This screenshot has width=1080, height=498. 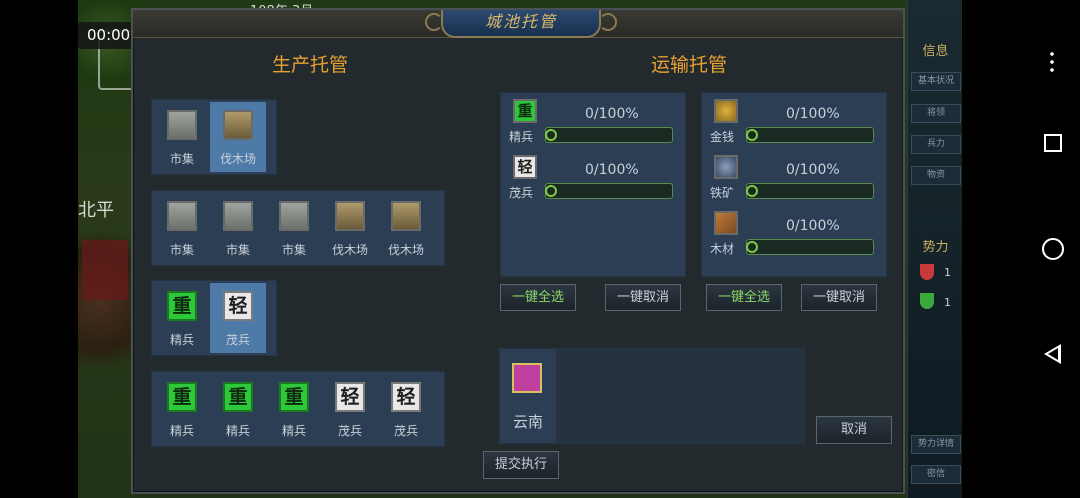 I want to click on production-group-buildings-selected: 市集 伐木场, so click(x=214, y=137).